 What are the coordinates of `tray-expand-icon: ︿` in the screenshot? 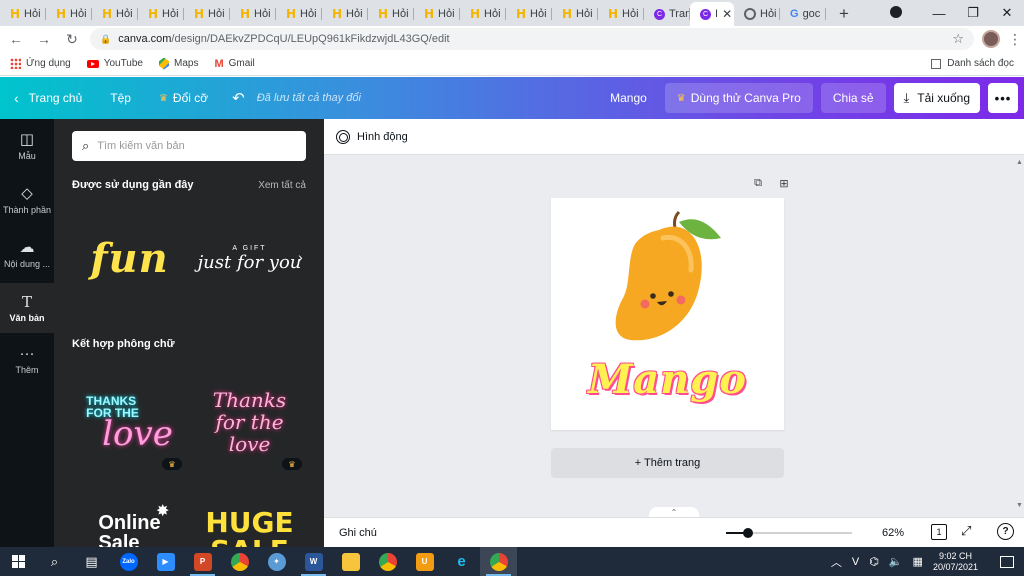 It's located at (836, 562).